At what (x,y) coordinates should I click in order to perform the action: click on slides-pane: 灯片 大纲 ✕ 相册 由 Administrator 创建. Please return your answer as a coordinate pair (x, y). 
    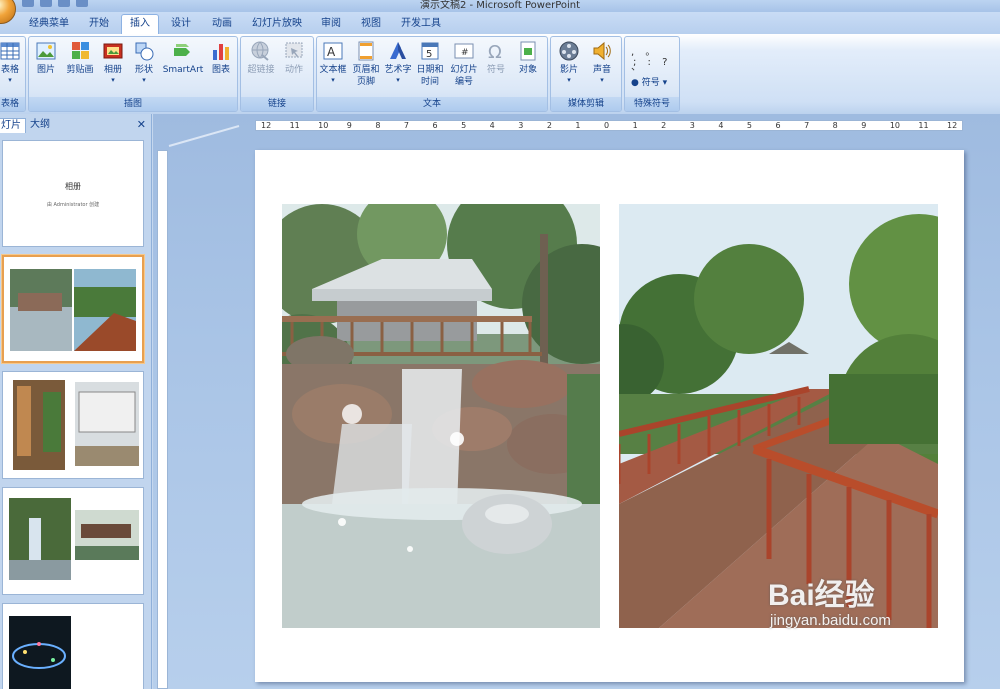
    Looking at the image, I should click on (76, 401).